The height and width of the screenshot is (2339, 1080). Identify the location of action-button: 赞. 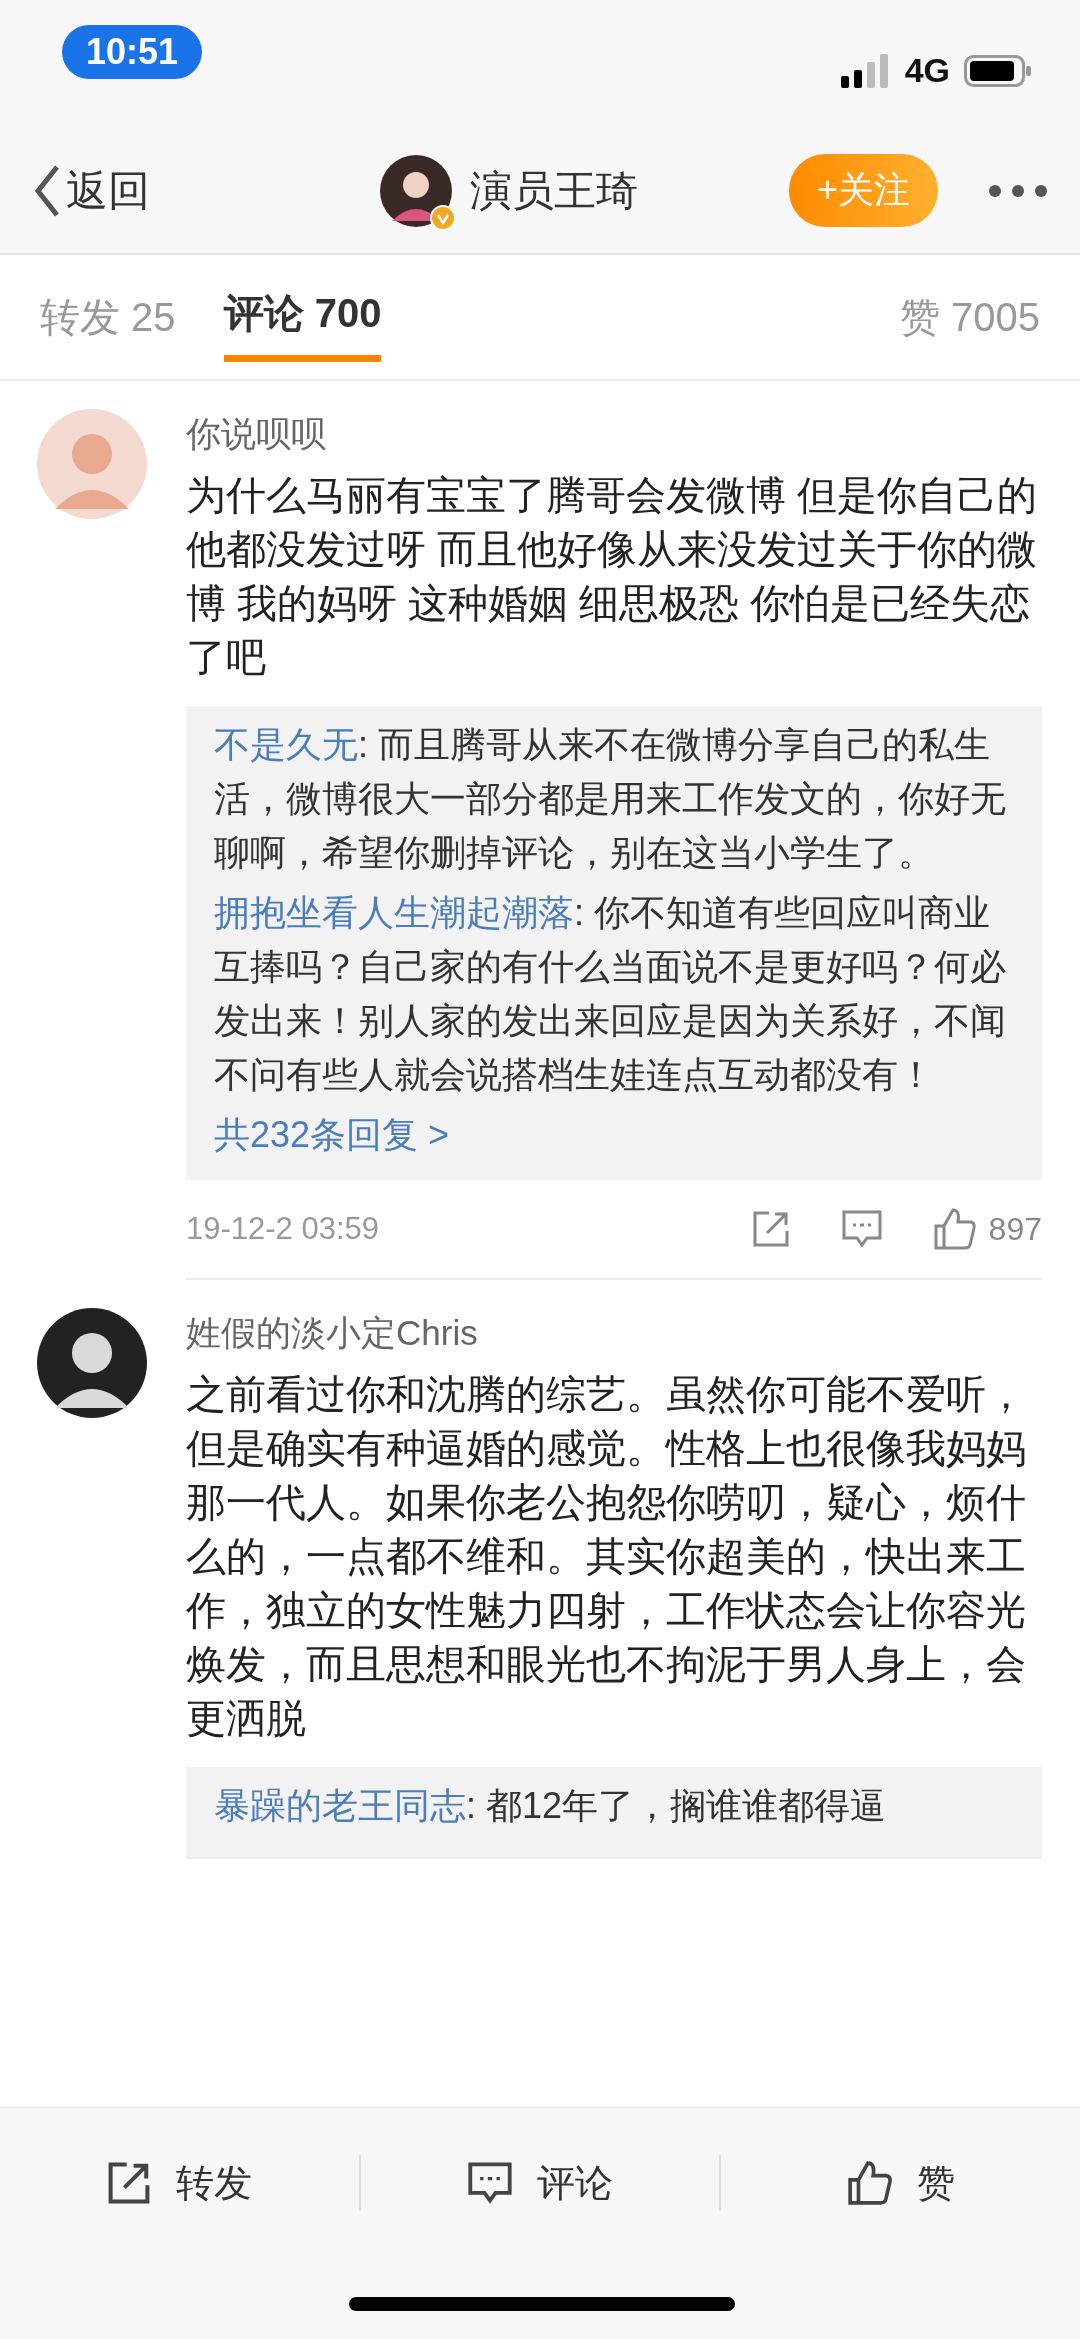
(900, 2183).